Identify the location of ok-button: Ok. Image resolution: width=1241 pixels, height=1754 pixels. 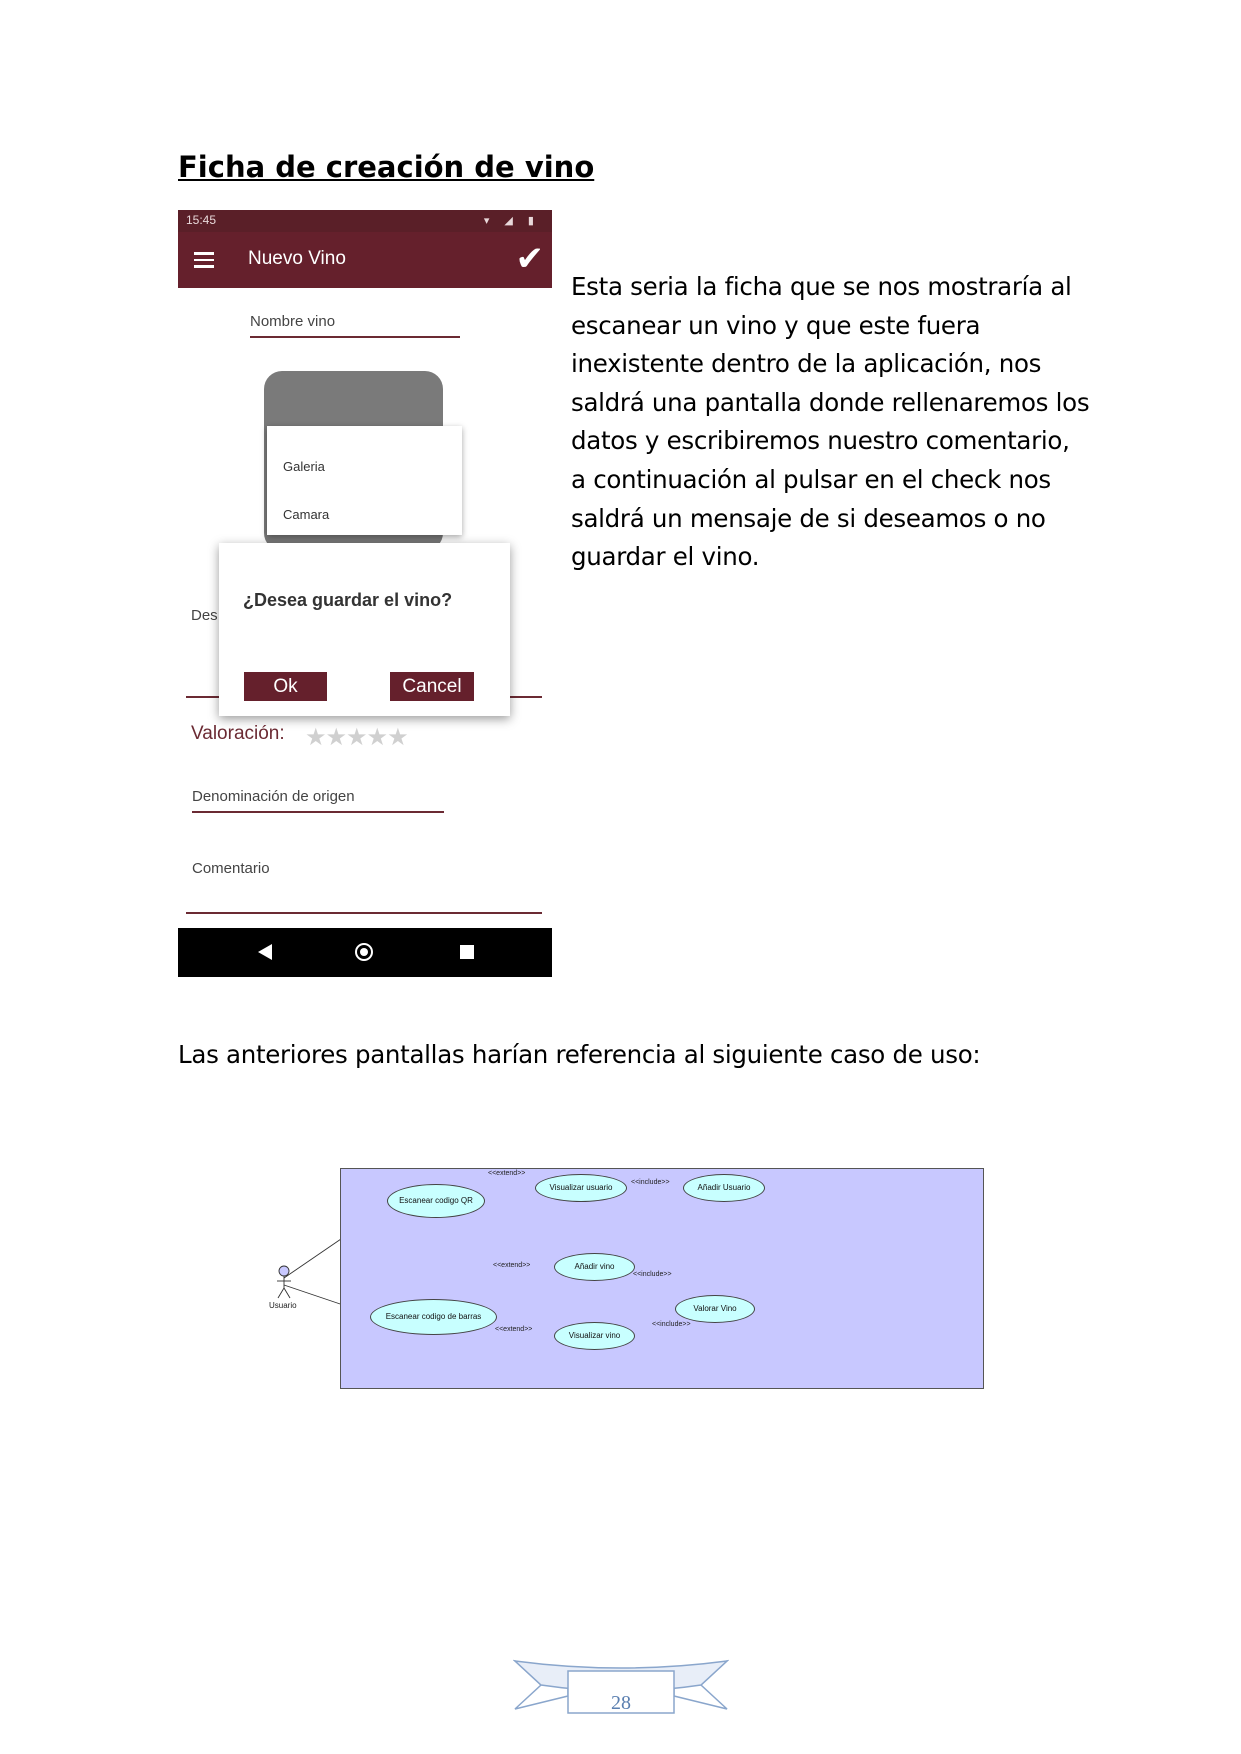
(285, 686).